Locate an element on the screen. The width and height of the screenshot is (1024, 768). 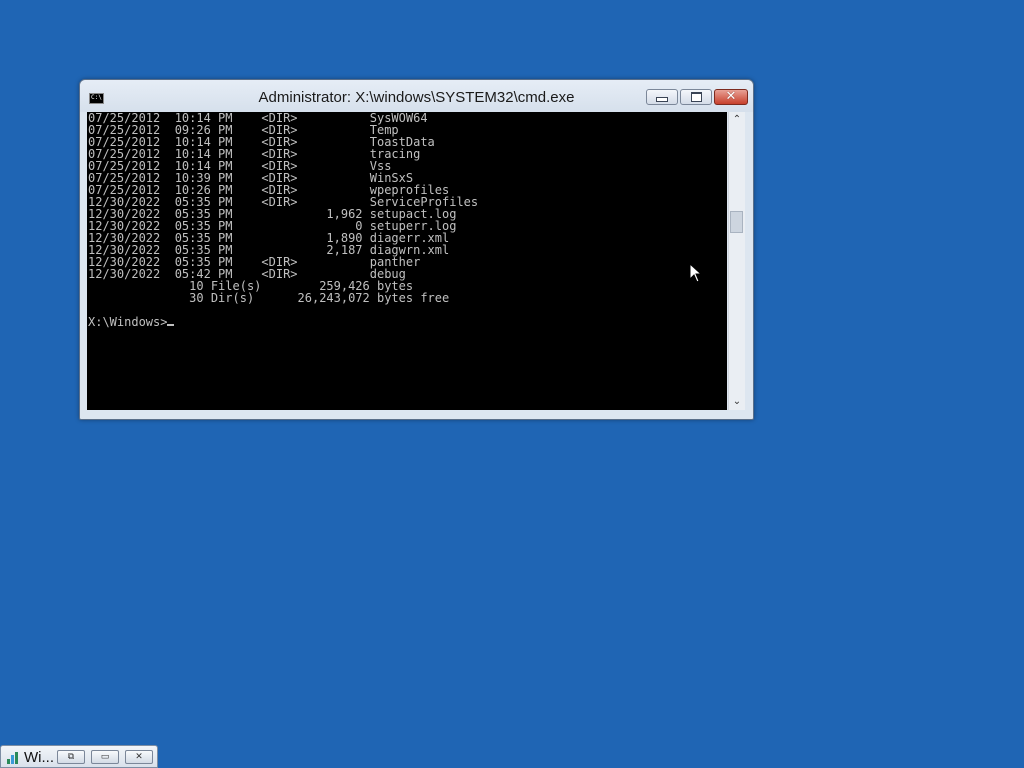
taskbar-item-cmd: Wi... ⧉ ▭ ✕ is located at coordinates (79, 756).